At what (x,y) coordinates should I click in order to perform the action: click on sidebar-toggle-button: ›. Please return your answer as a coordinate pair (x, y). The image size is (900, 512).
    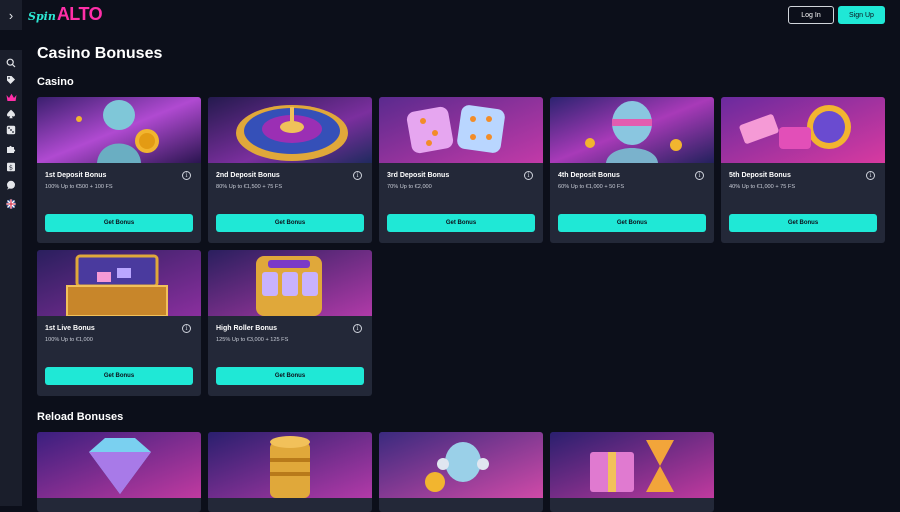
    Looking at the image, I should click on (11, 15).